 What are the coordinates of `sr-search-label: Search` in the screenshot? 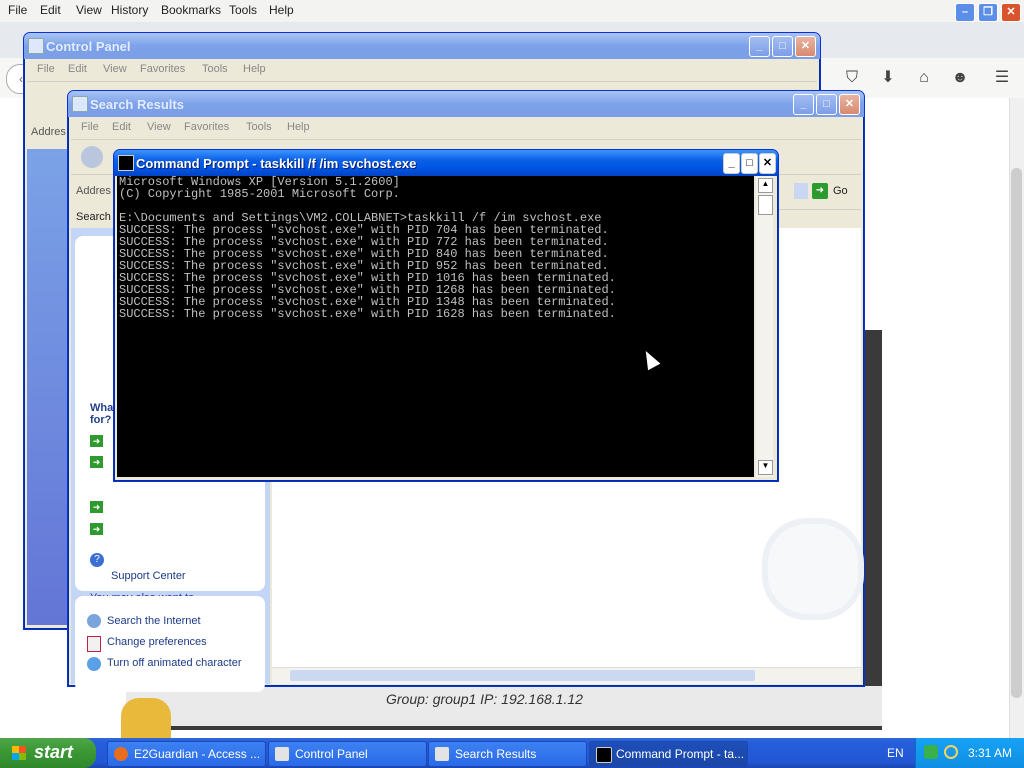 It's located at (93, 217).